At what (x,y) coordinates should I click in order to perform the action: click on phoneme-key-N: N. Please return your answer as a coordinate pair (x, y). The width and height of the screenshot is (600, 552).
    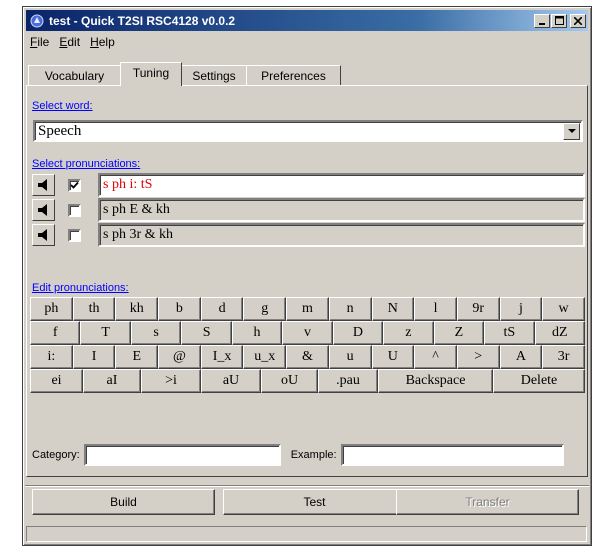
    Looking at the image, I should click on (393, 309).